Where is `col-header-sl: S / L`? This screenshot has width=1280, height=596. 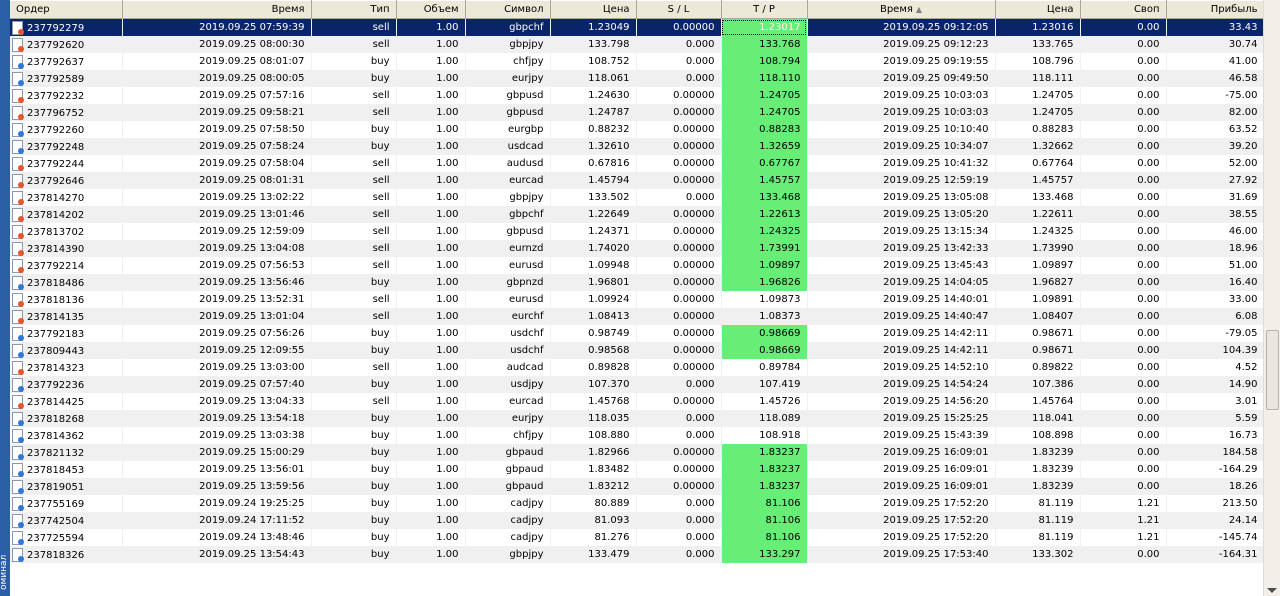 col-header-sl: S / L is located at coordinates (679, 9).